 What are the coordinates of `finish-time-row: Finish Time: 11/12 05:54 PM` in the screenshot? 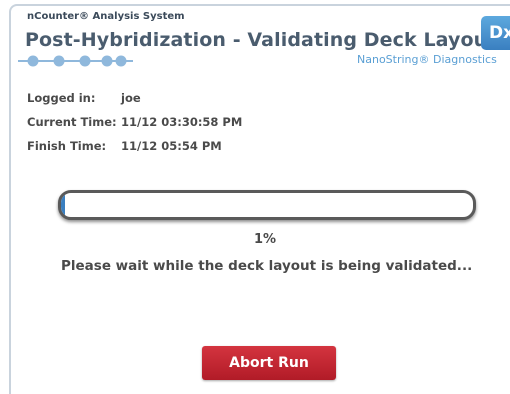 It's located at (124, 146).